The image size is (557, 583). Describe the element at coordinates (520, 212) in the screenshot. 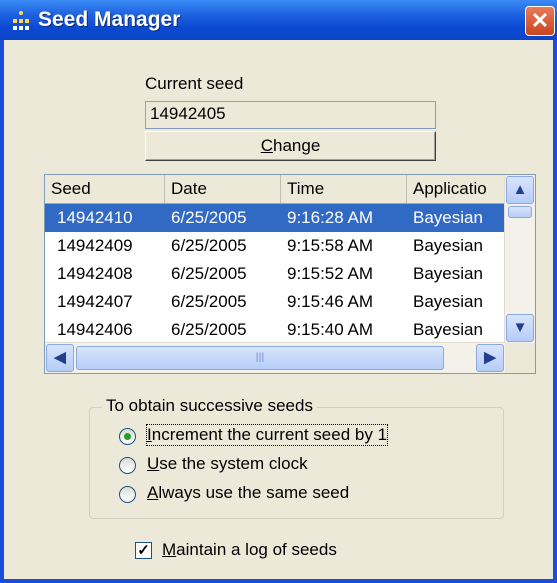

I see `vertical-scroll-thumb` at that location.